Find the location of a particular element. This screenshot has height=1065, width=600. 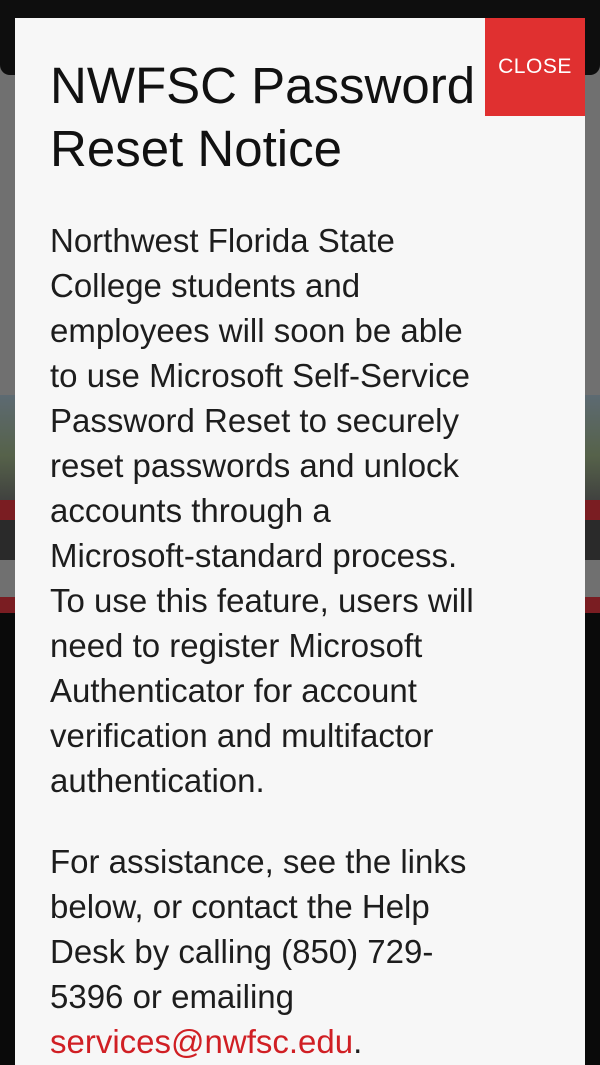

body-line: authentication. is located at coordinates (157, 780).